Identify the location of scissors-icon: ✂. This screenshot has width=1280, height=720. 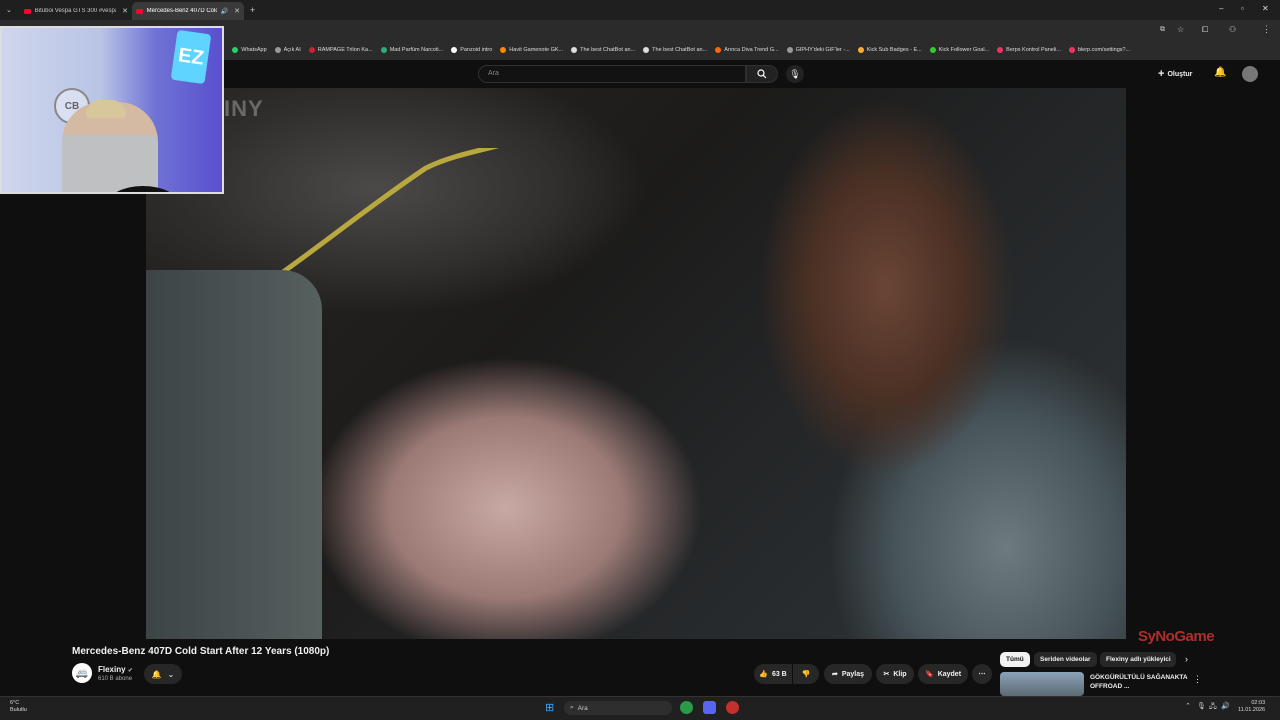
(886, 674).